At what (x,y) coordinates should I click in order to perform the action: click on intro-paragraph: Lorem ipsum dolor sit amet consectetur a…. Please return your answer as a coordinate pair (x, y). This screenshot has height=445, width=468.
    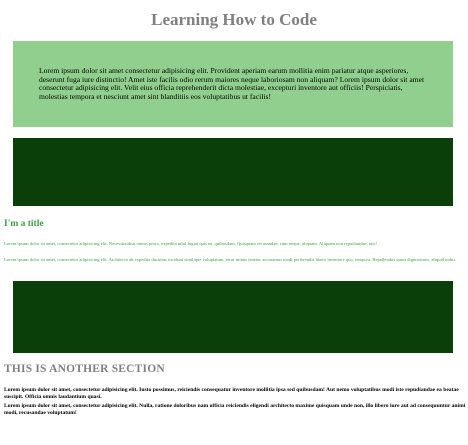
    Looking at the image, I should click on (232, 83).